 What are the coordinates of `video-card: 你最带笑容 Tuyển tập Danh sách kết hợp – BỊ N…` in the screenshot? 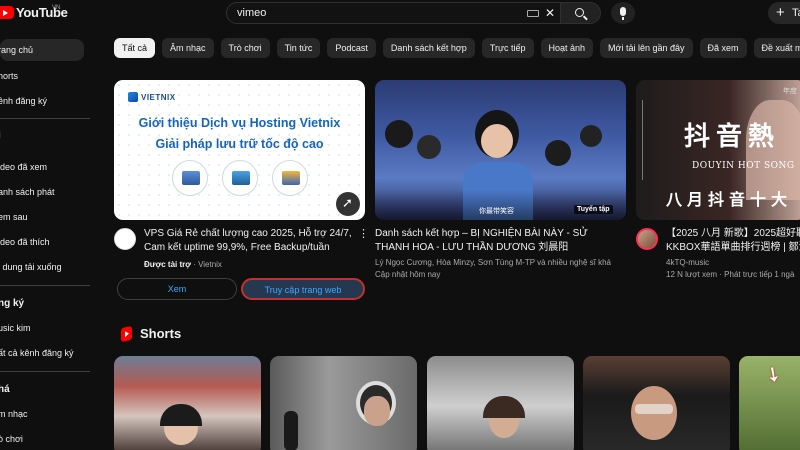 It's located at (500, 179).